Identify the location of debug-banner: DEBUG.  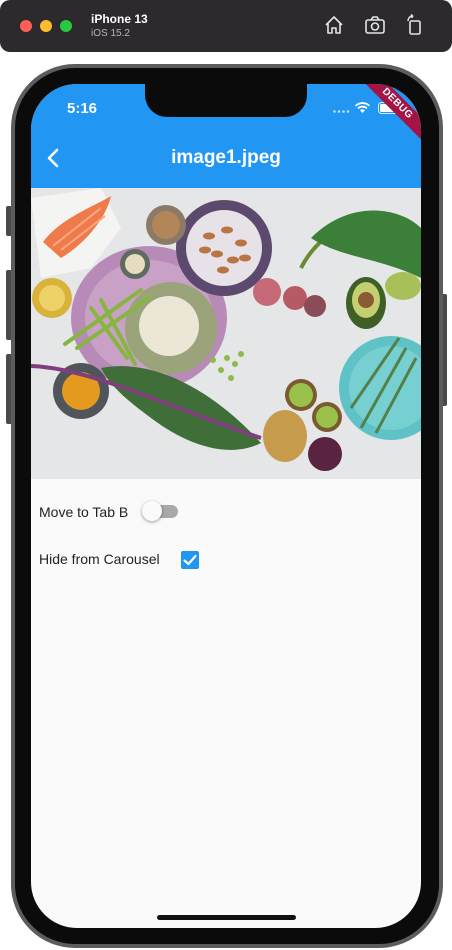
(388, 115).